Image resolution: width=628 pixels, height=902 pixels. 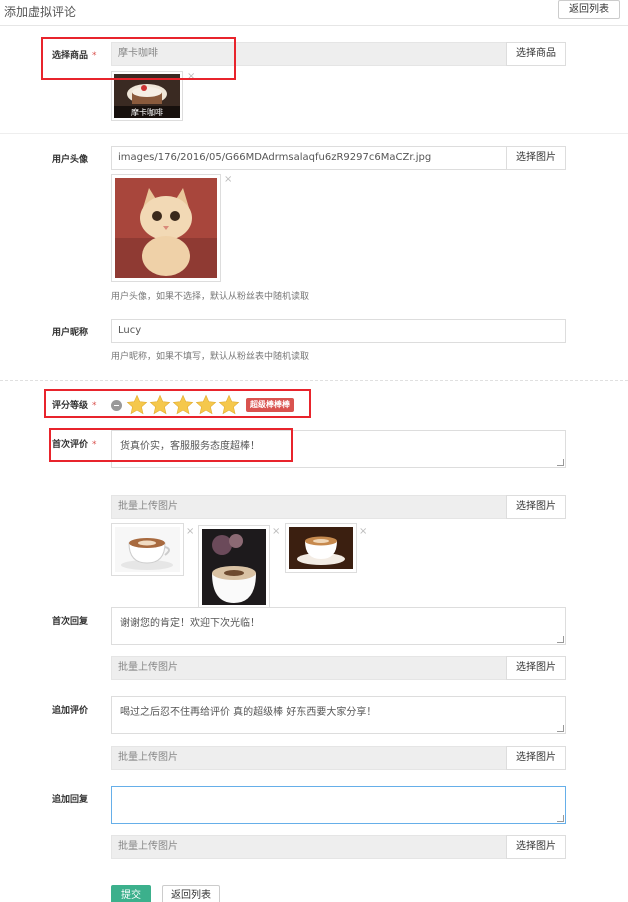 I want to click on latte-art-image, so click(x=234, y=567).